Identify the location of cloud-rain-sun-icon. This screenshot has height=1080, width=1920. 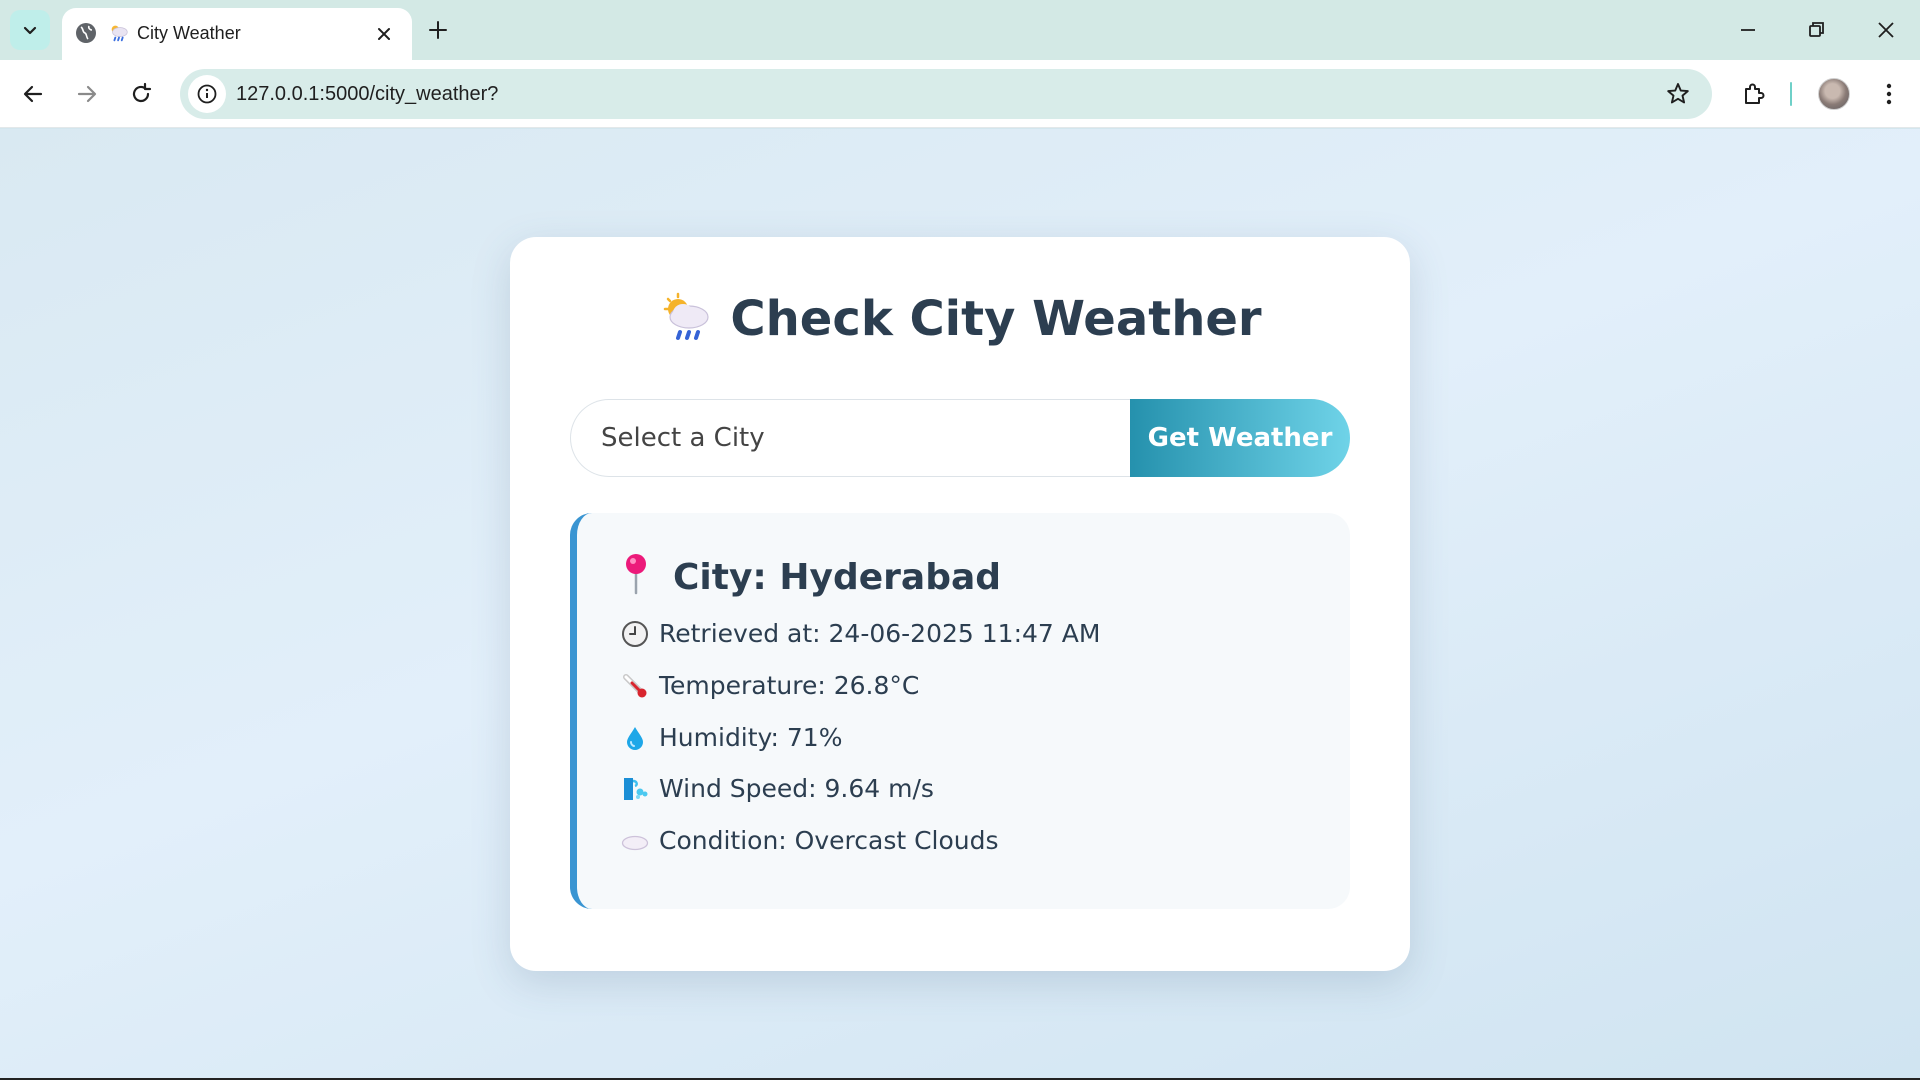
(687, 316).